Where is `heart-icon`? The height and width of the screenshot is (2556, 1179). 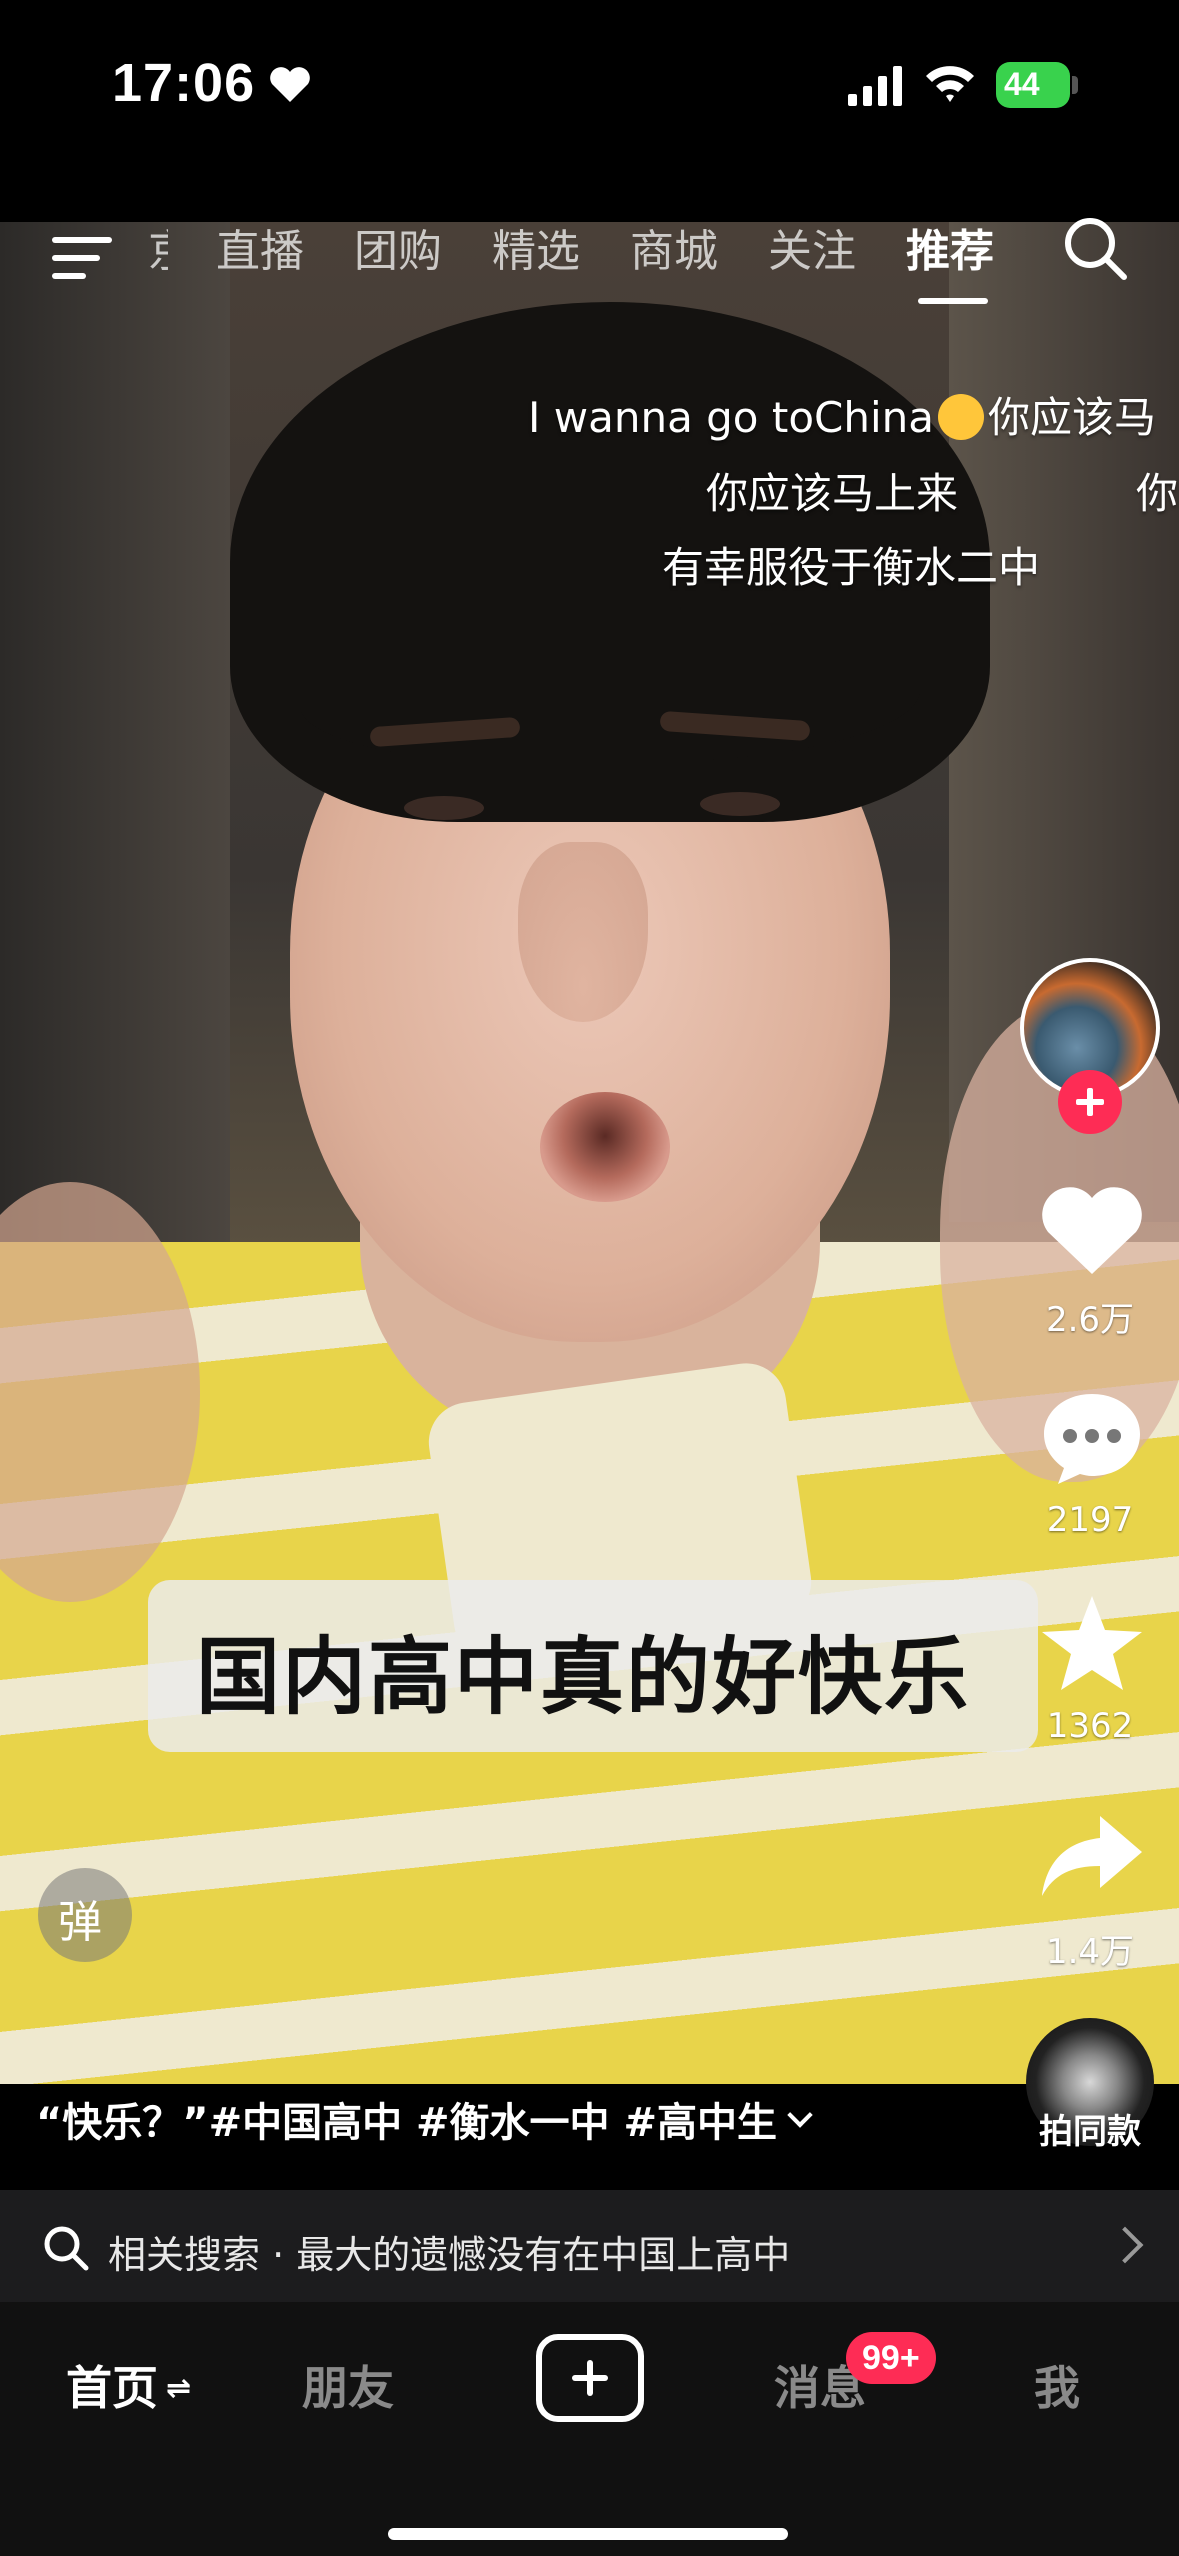 heart-icon is located at coordinates (290, 84).